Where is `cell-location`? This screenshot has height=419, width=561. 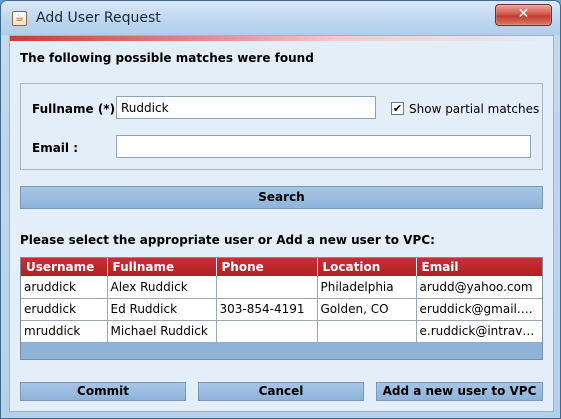
cell-location is located at coordinates (367, 331).